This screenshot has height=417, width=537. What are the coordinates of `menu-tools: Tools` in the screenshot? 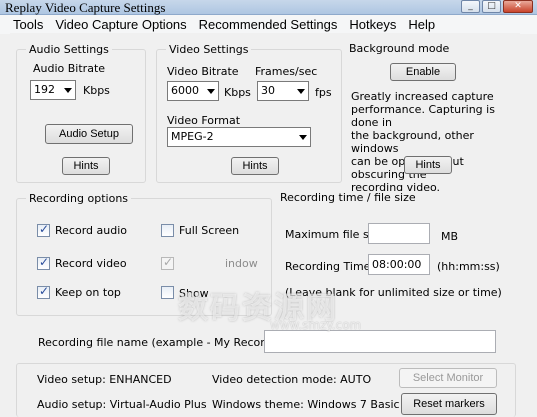 It's located at (28, 24).